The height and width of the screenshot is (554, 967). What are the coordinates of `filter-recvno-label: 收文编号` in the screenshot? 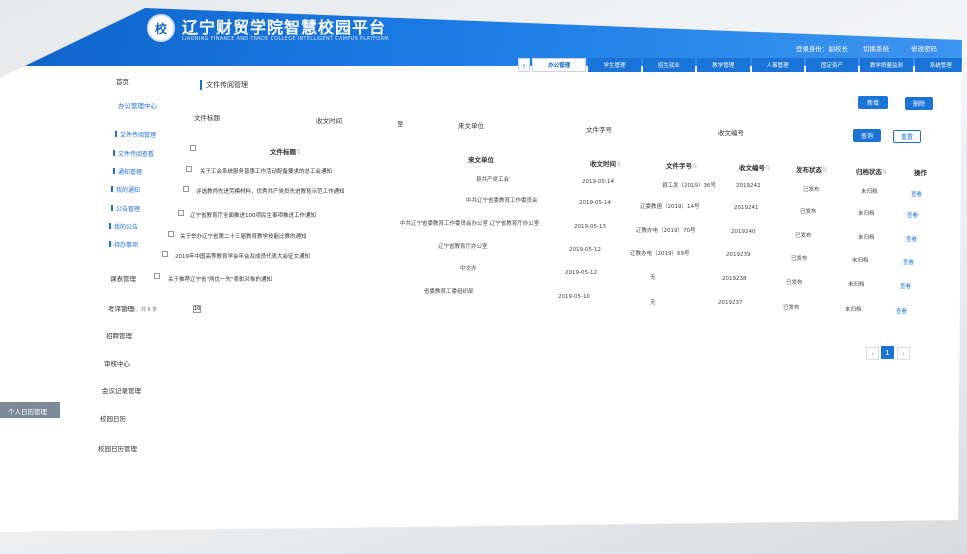 It's located at (731, 133).